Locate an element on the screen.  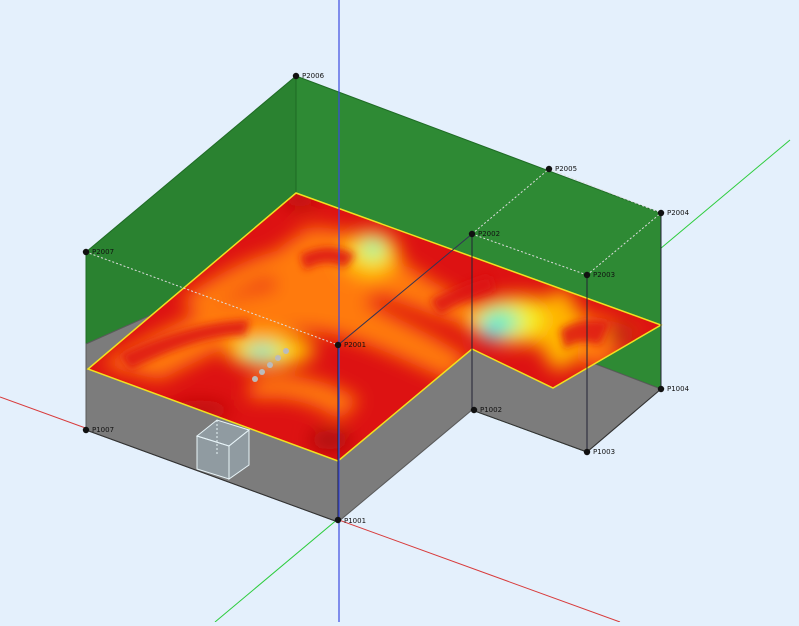
node-p2004: P2004 is located at coordinates (673, 213).